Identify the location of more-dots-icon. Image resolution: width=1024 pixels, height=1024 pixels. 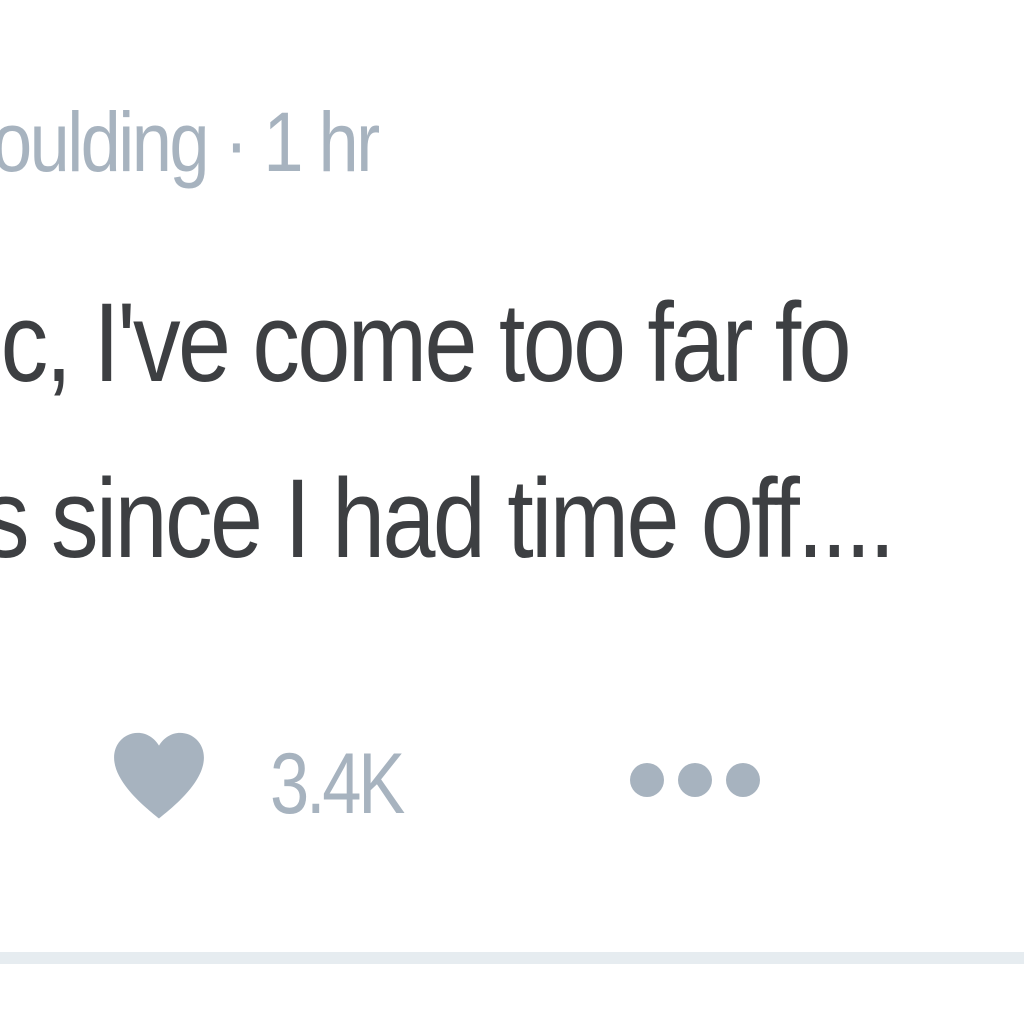
(695, 780).